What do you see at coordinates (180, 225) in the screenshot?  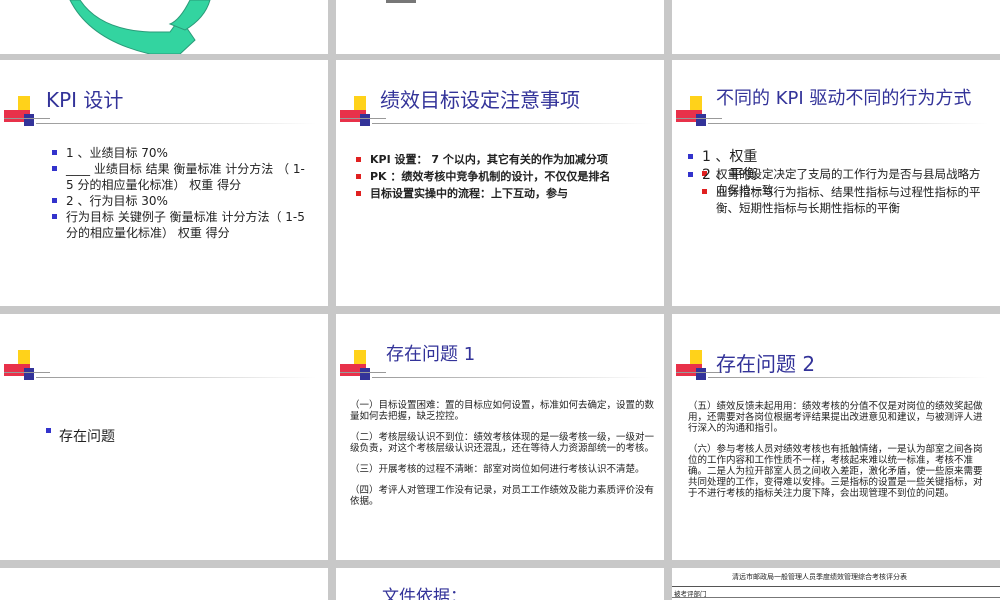 I see `list-item: 行为目标 关键例子 衡量标准 计分方法（ 1-5 分的相应量化标准） 权重 得分` at bounding box center [180, 225].